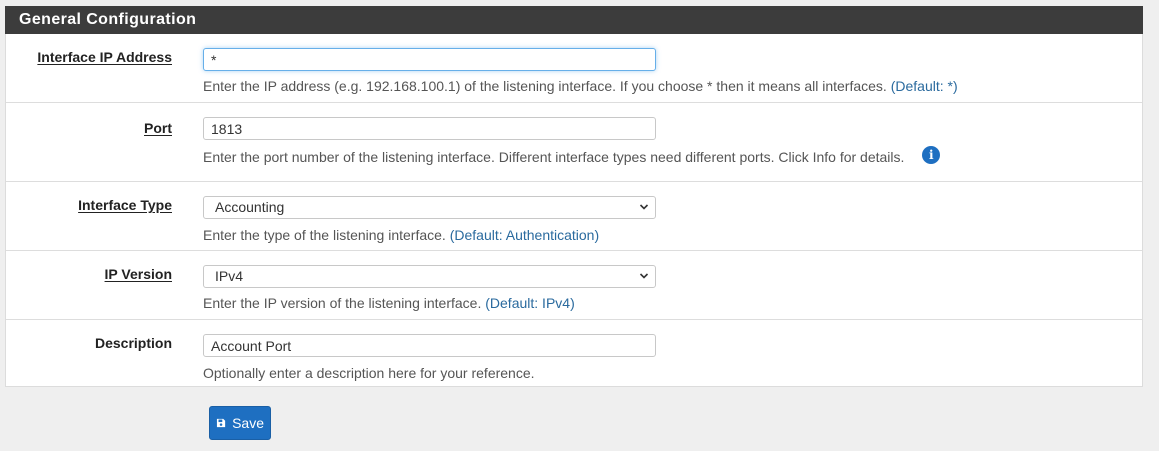  I want to click on save-button-label: Save, so click(248, 423).